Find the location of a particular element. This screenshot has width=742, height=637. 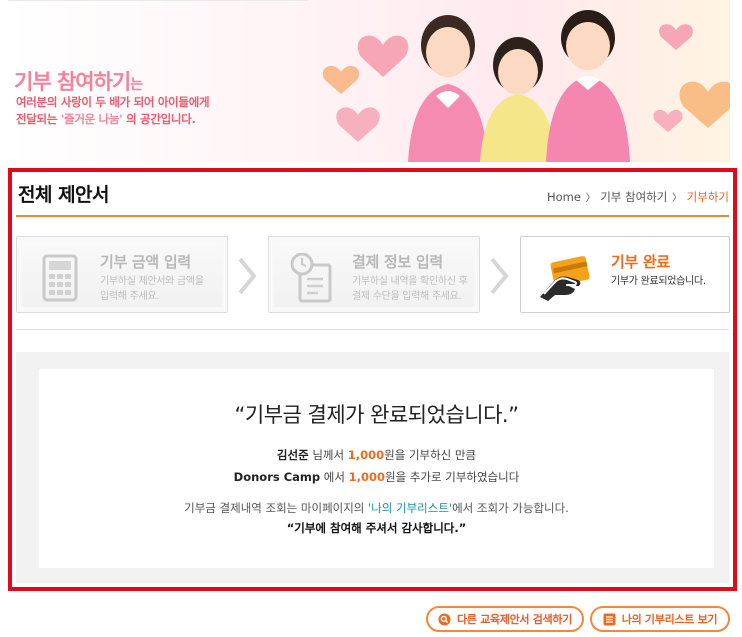

my-donation-list-link: '나의 기부리스트' is located at coordinates (410, 508).